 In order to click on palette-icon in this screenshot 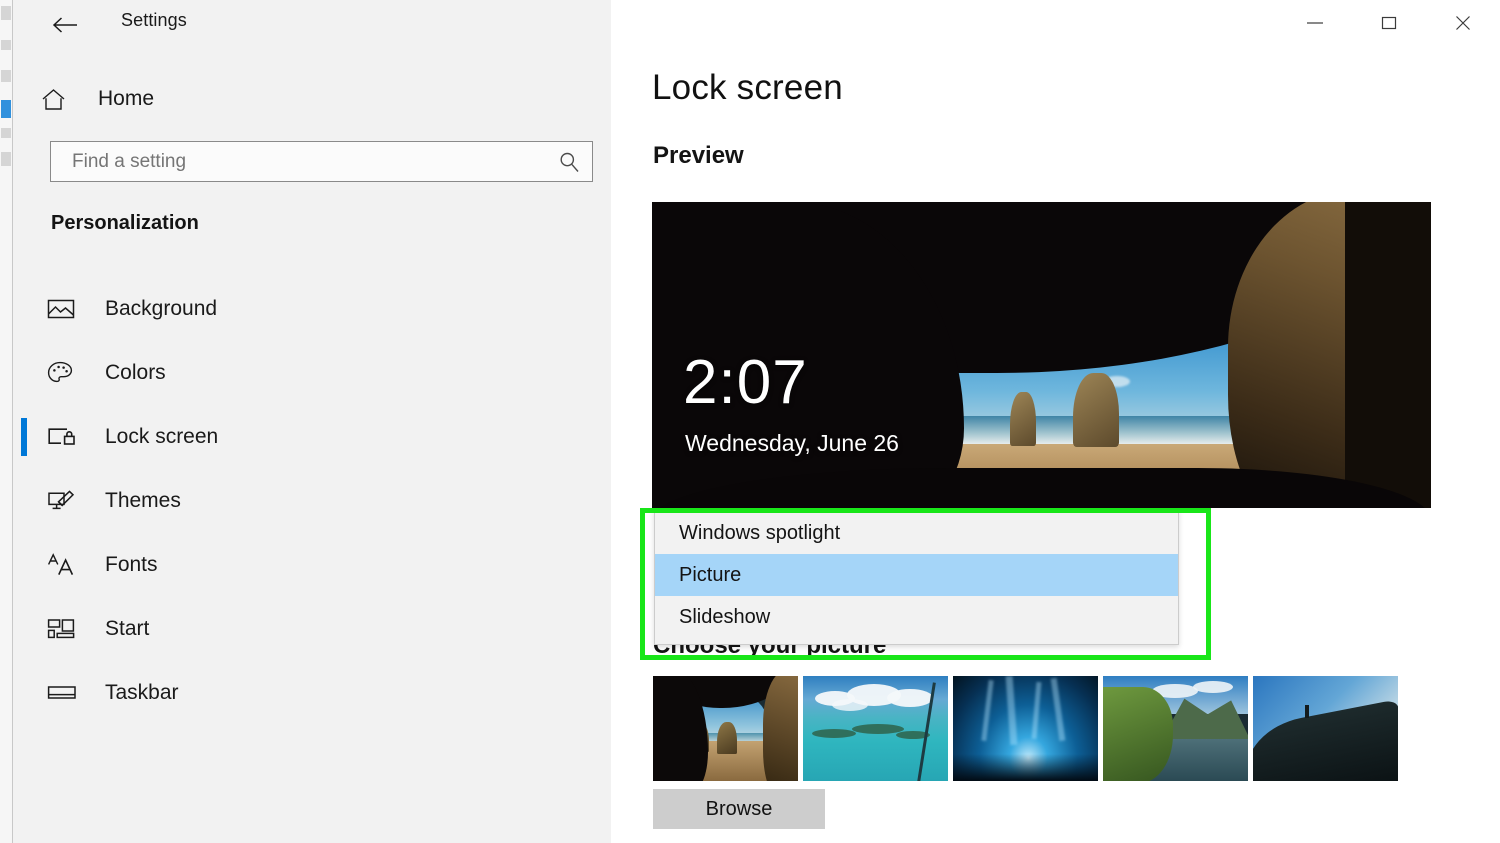, I will do `click(70, 373)`.